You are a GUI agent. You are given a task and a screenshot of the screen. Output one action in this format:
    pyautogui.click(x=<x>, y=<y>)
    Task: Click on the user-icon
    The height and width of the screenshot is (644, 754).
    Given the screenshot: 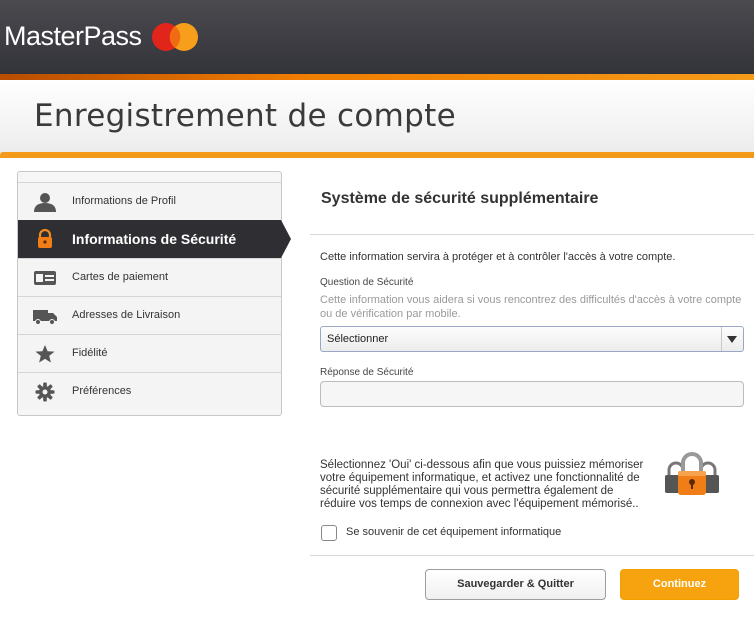 What is the action you would take?
    pyautogui.click(x=45, y=202)
    